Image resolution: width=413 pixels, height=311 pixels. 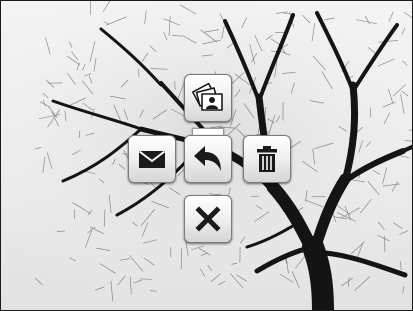 I want to click on envelope-icon, so click(x=152, y=159).